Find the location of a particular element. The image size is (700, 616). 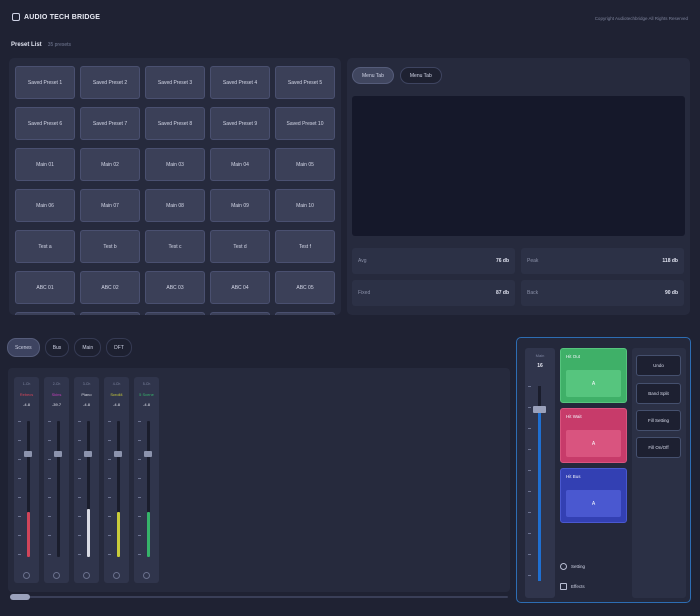

pad-label: Hit Out is located at coordinates (573, 356).